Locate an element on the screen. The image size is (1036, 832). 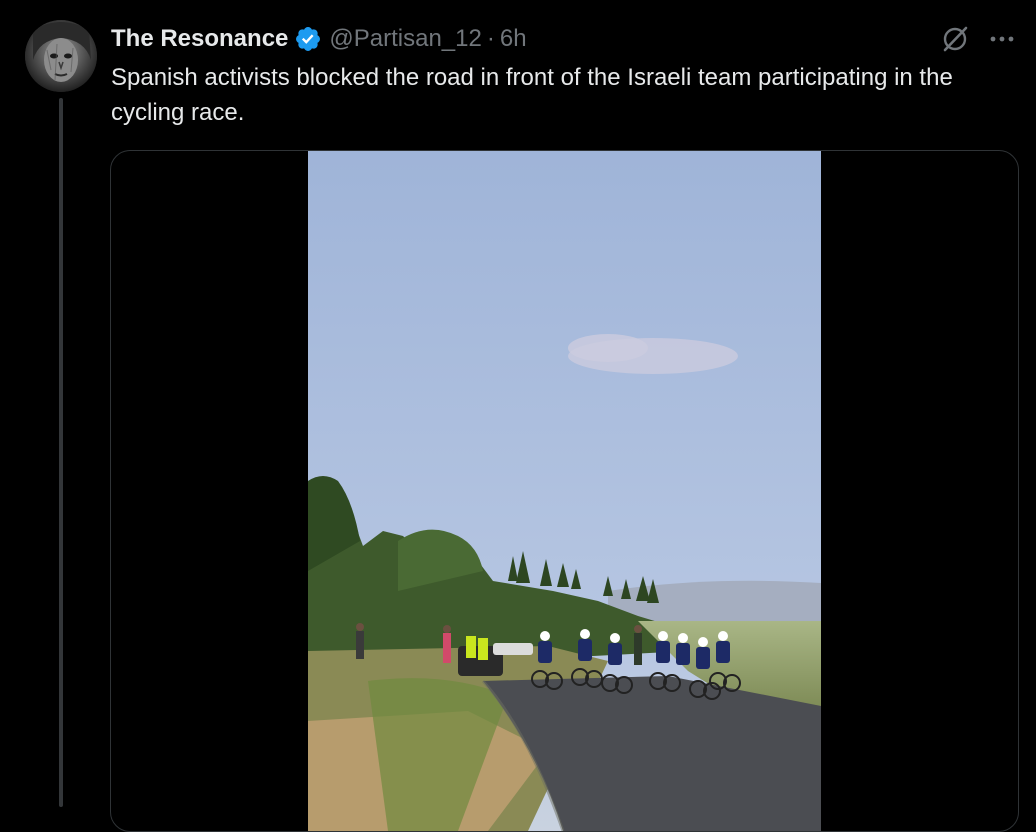
handle: @Partisan_12 is located at coordinates (405, 39).